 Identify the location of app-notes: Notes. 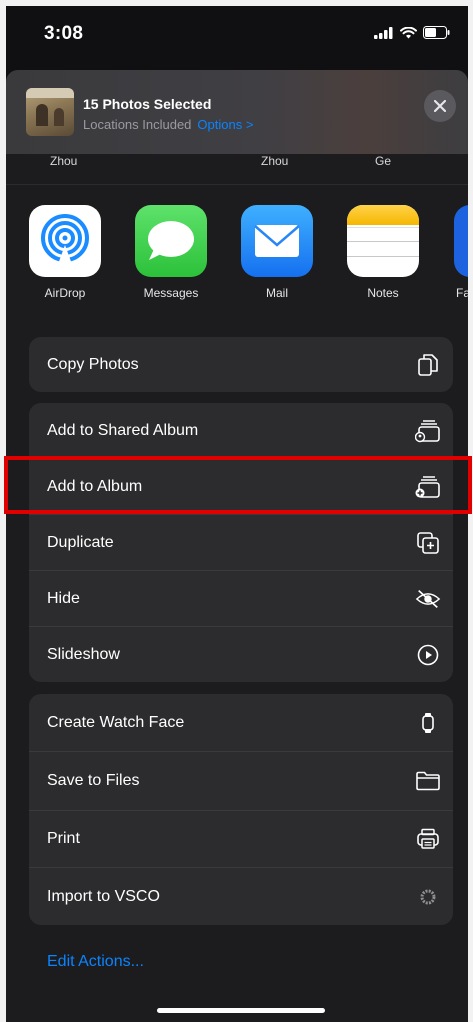
(383, 252).